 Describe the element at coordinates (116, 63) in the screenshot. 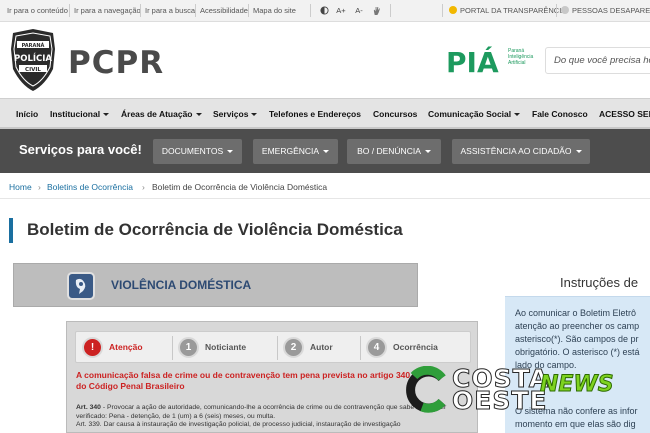

I see `brand-name: PCPR` at that location.